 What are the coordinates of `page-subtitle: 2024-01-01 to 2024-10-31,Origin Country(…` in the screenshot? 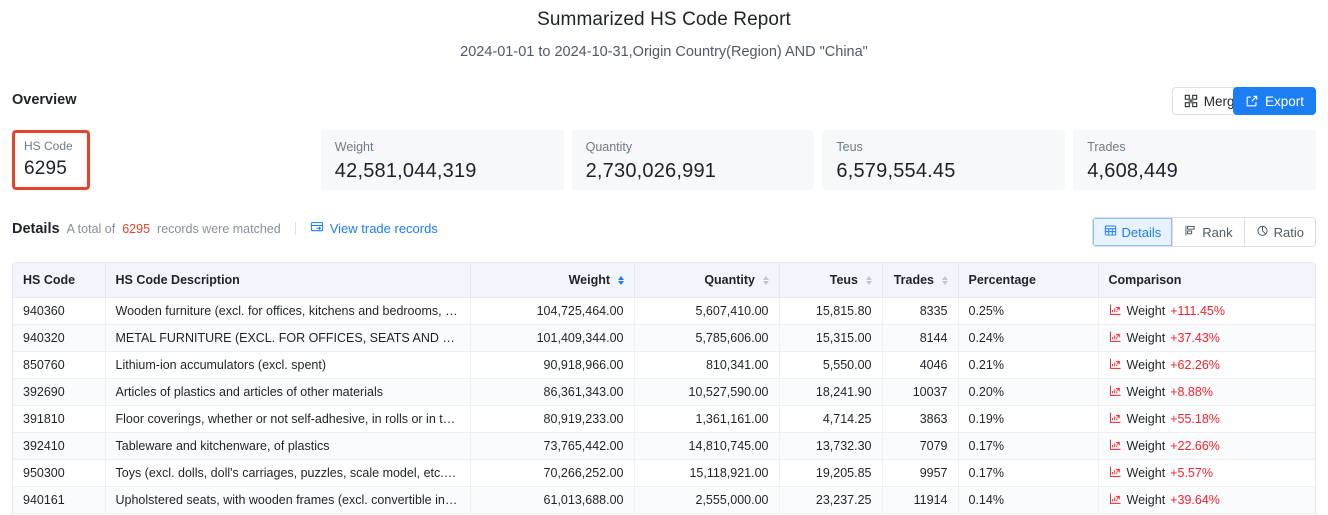 It's located at (664, 52).